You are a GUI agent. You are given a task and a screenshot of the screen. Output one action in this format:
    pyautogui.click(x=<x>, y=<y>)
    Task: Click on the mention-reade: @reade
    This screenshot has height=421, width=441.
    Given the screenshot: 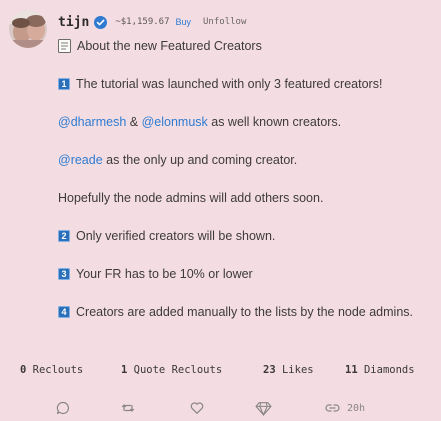 What is the action you would take?
    pyautogui.click(x=80, y=160)
    